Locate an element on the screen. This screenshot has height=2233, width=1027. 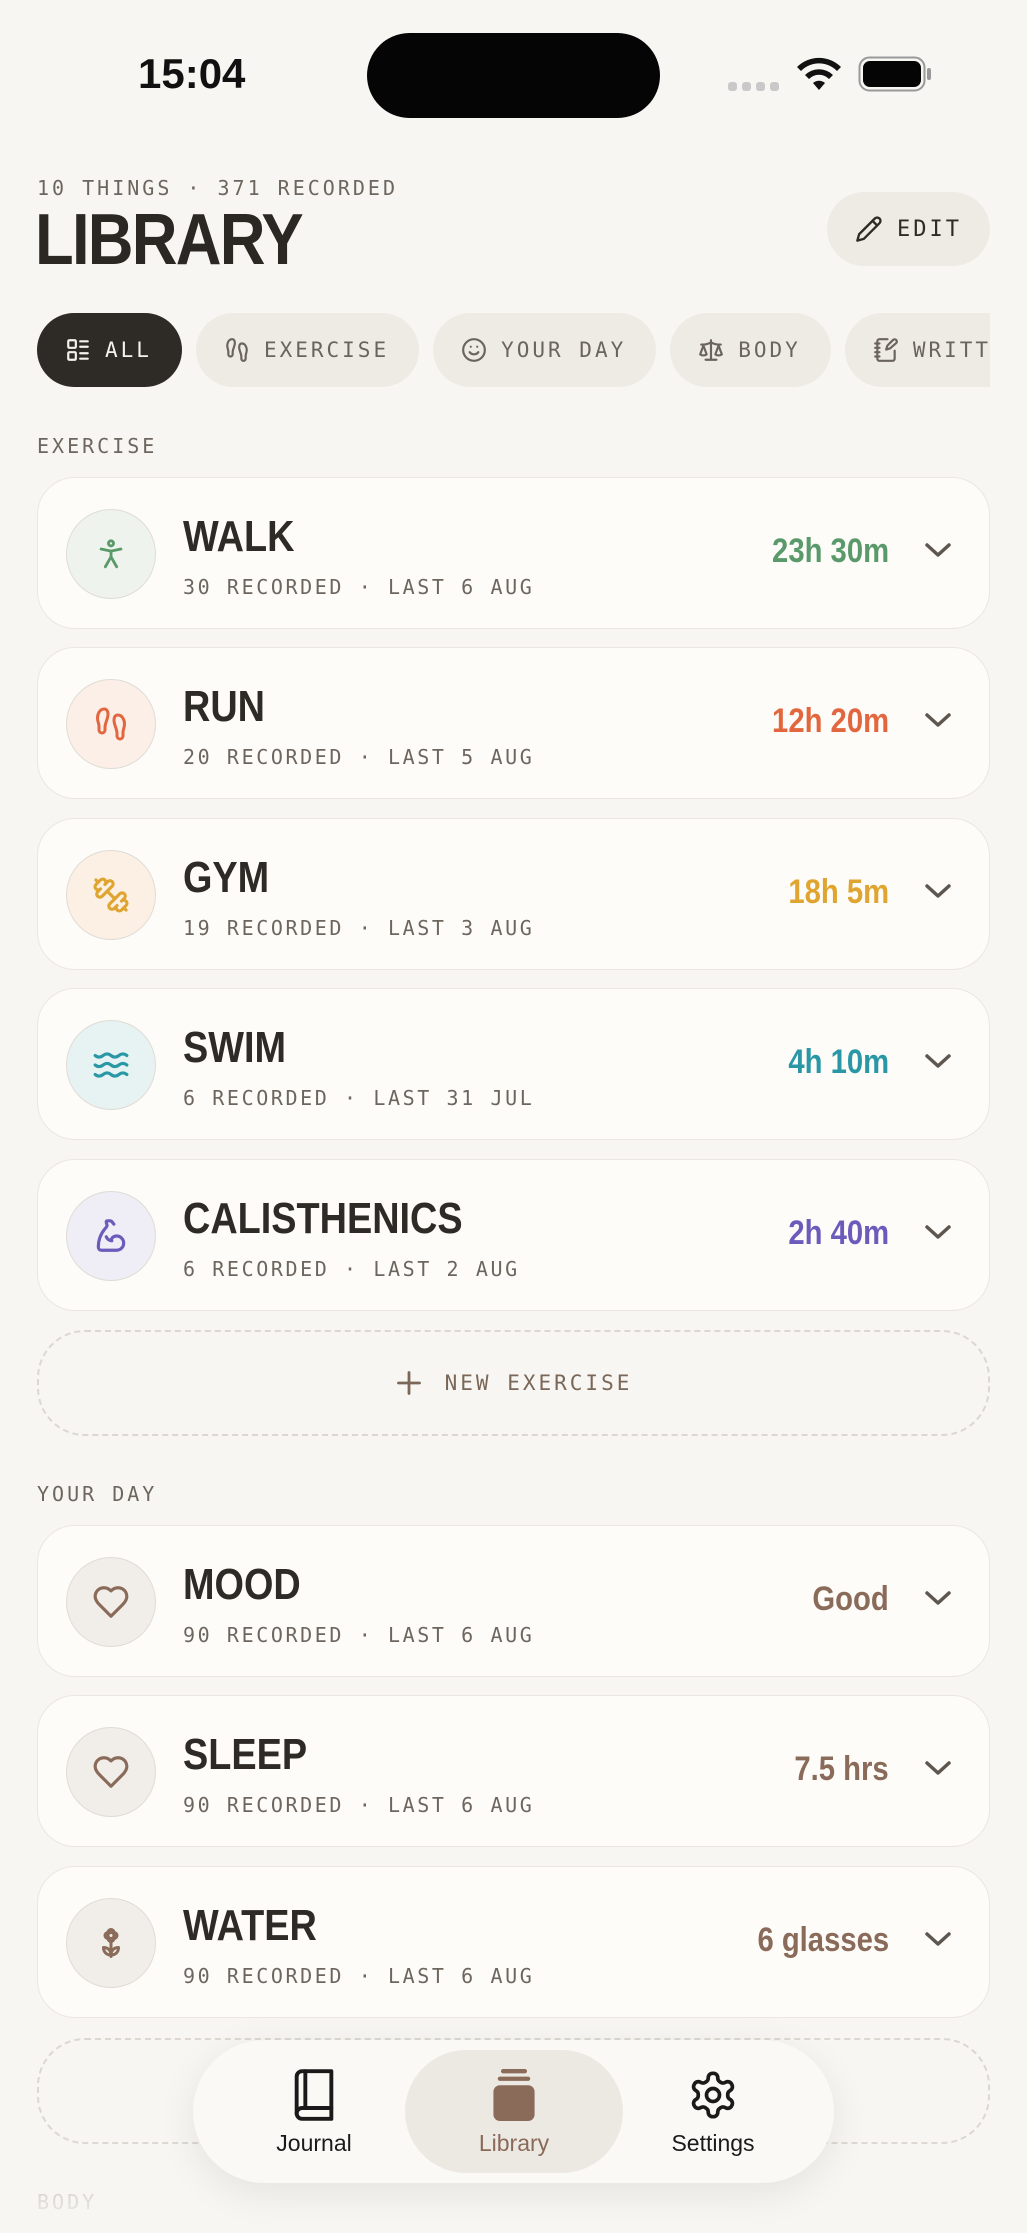
item-value: 2h 40m is located at coordinates (838, 1233).